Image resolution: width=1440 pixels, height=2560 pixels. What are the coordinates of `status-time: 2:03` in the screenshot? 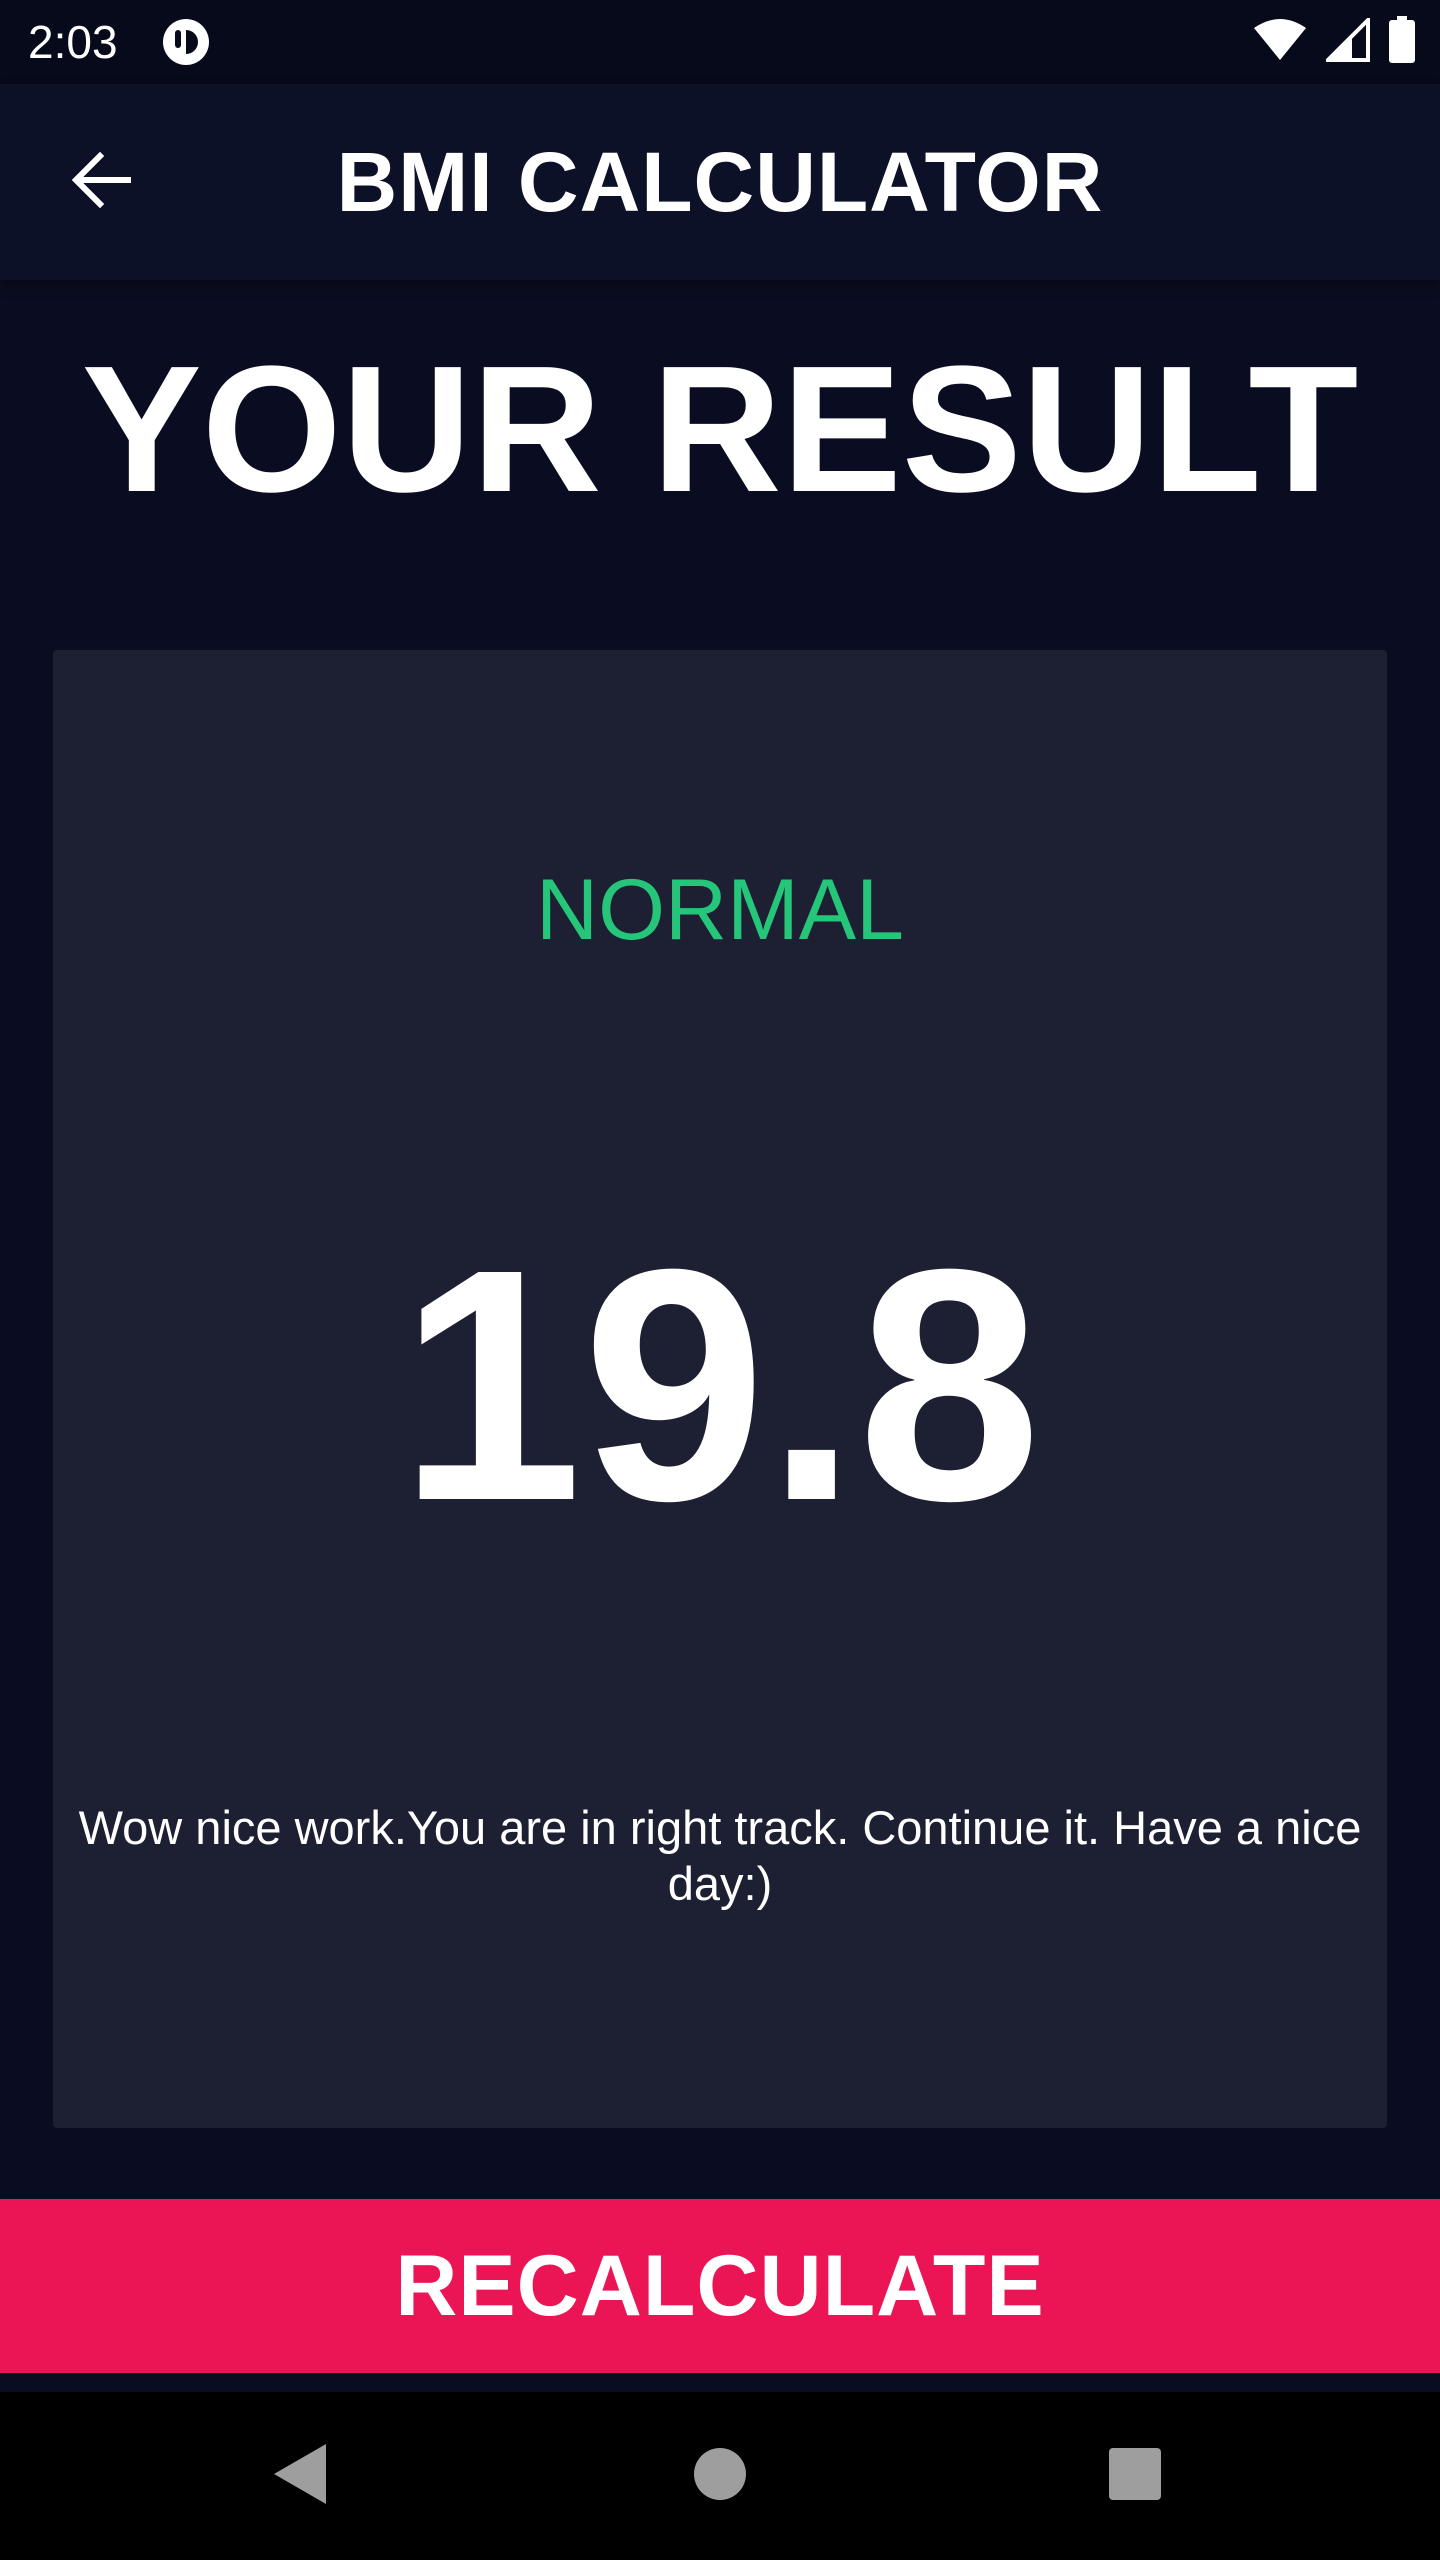 It's located at (73, 42).